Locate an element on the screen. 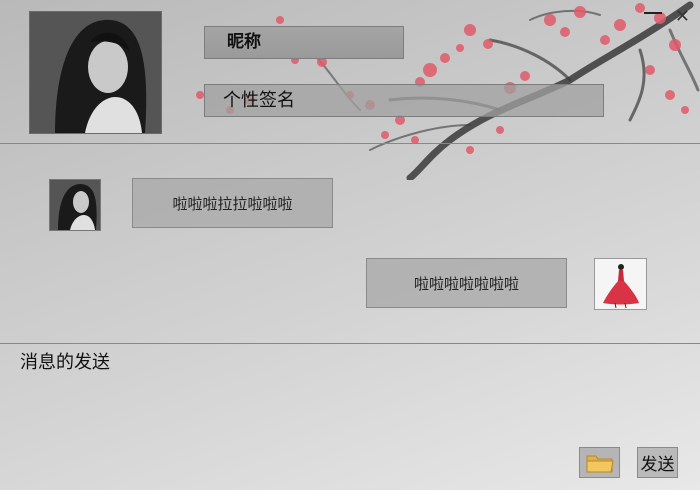 The width and height of the screenshot is (700, 490). portrait-image is located at coordinates (95, 72).